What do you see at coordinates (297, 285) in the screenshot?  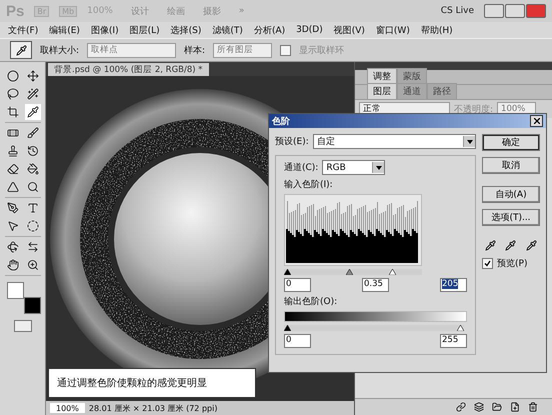 I see `input-level-field: 0` at bounding box center [297, 285].